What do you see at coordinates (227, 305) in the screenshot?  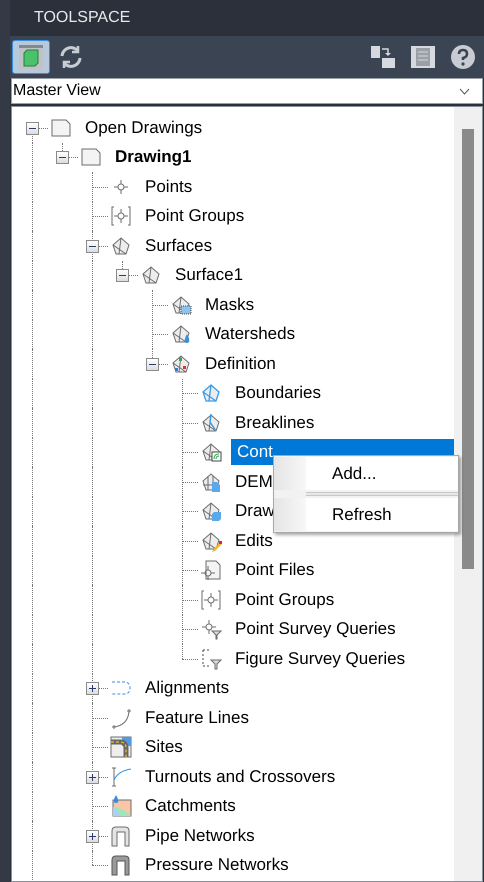 I see `tree-item: Masks` at bounding box center [227, 305].